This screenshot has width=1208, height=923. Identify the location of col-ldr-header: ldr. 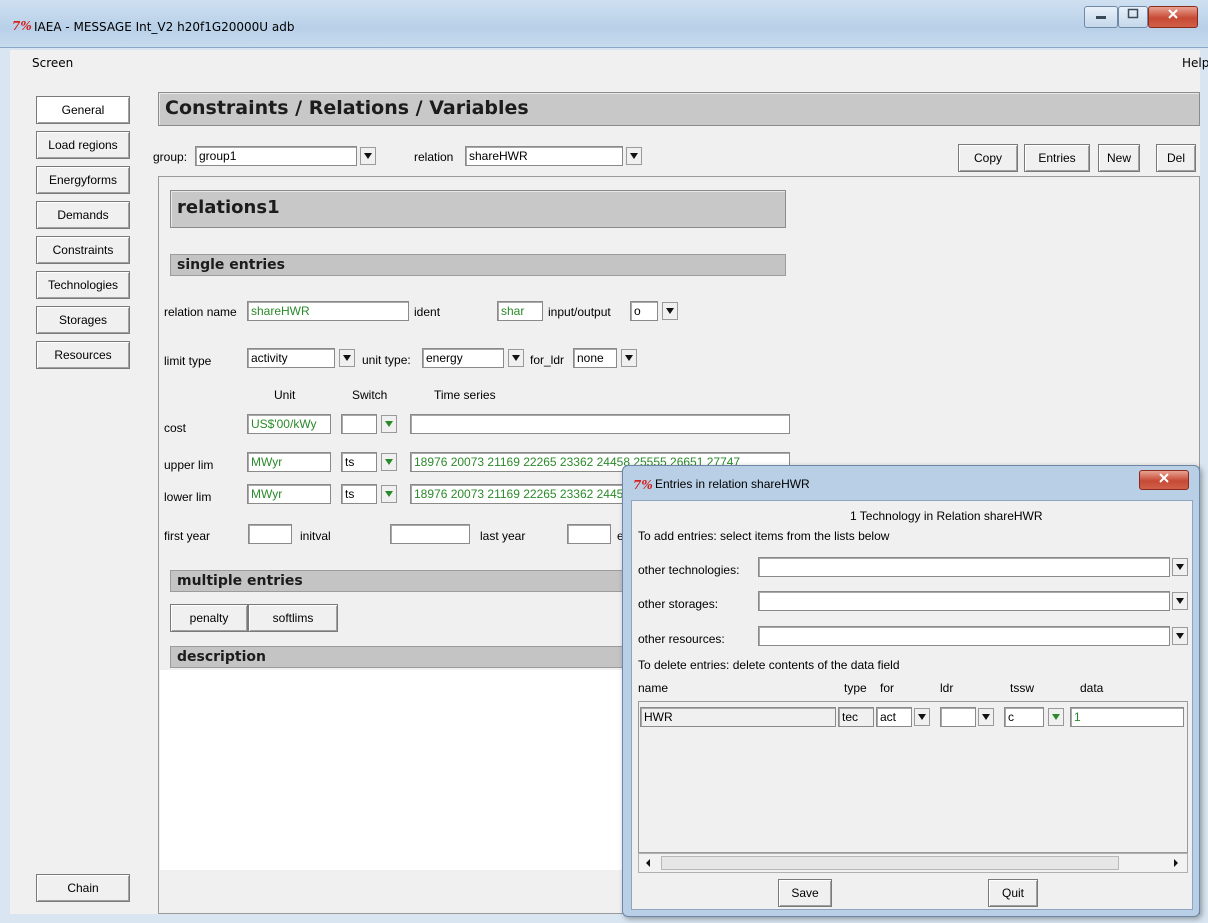
(947, 688).